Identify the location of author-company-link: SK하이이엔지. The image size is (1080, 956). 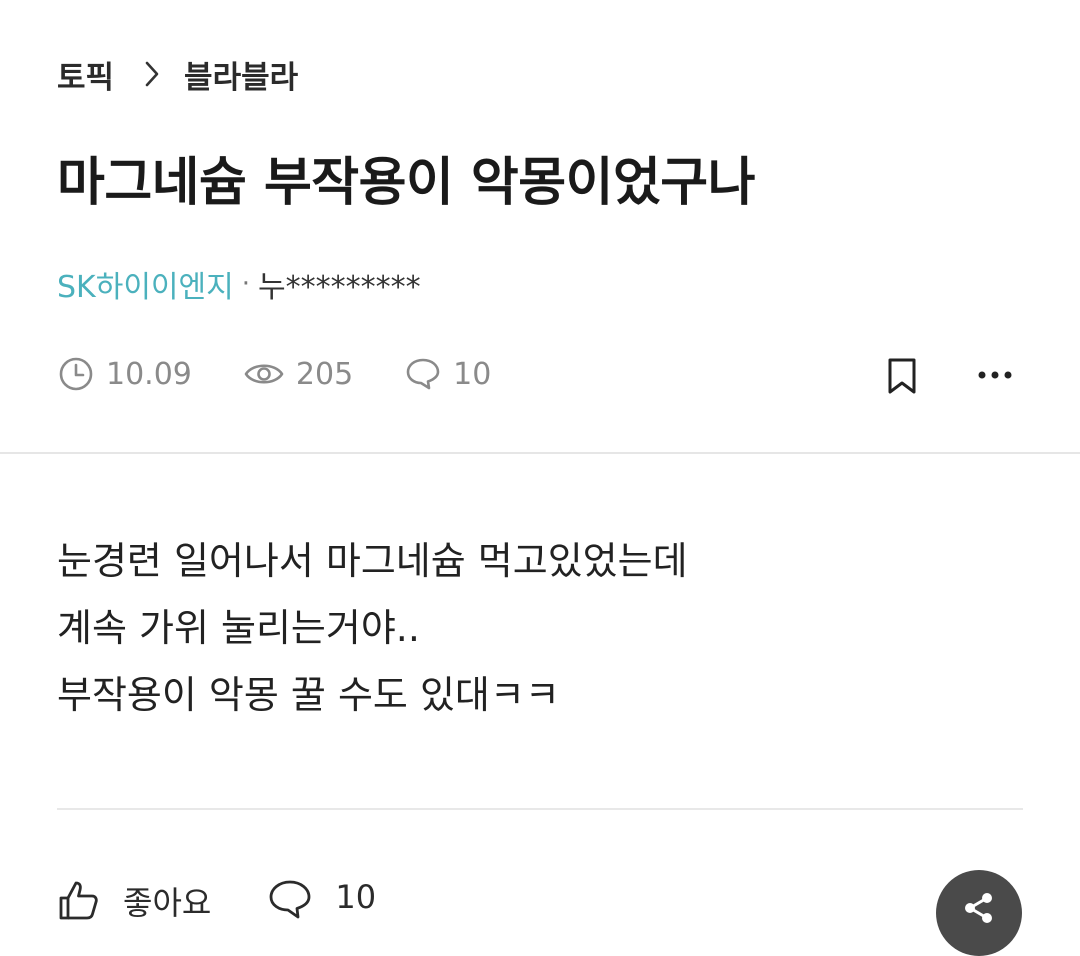
(145, 284).